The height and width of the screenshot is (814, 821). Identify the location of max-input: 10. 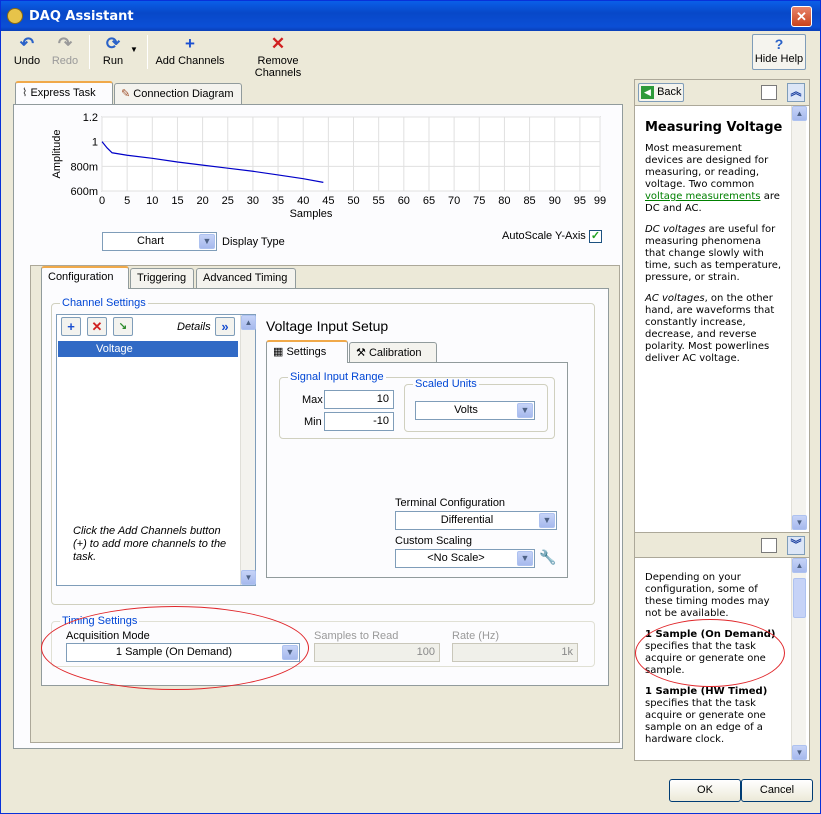
(359, 399).